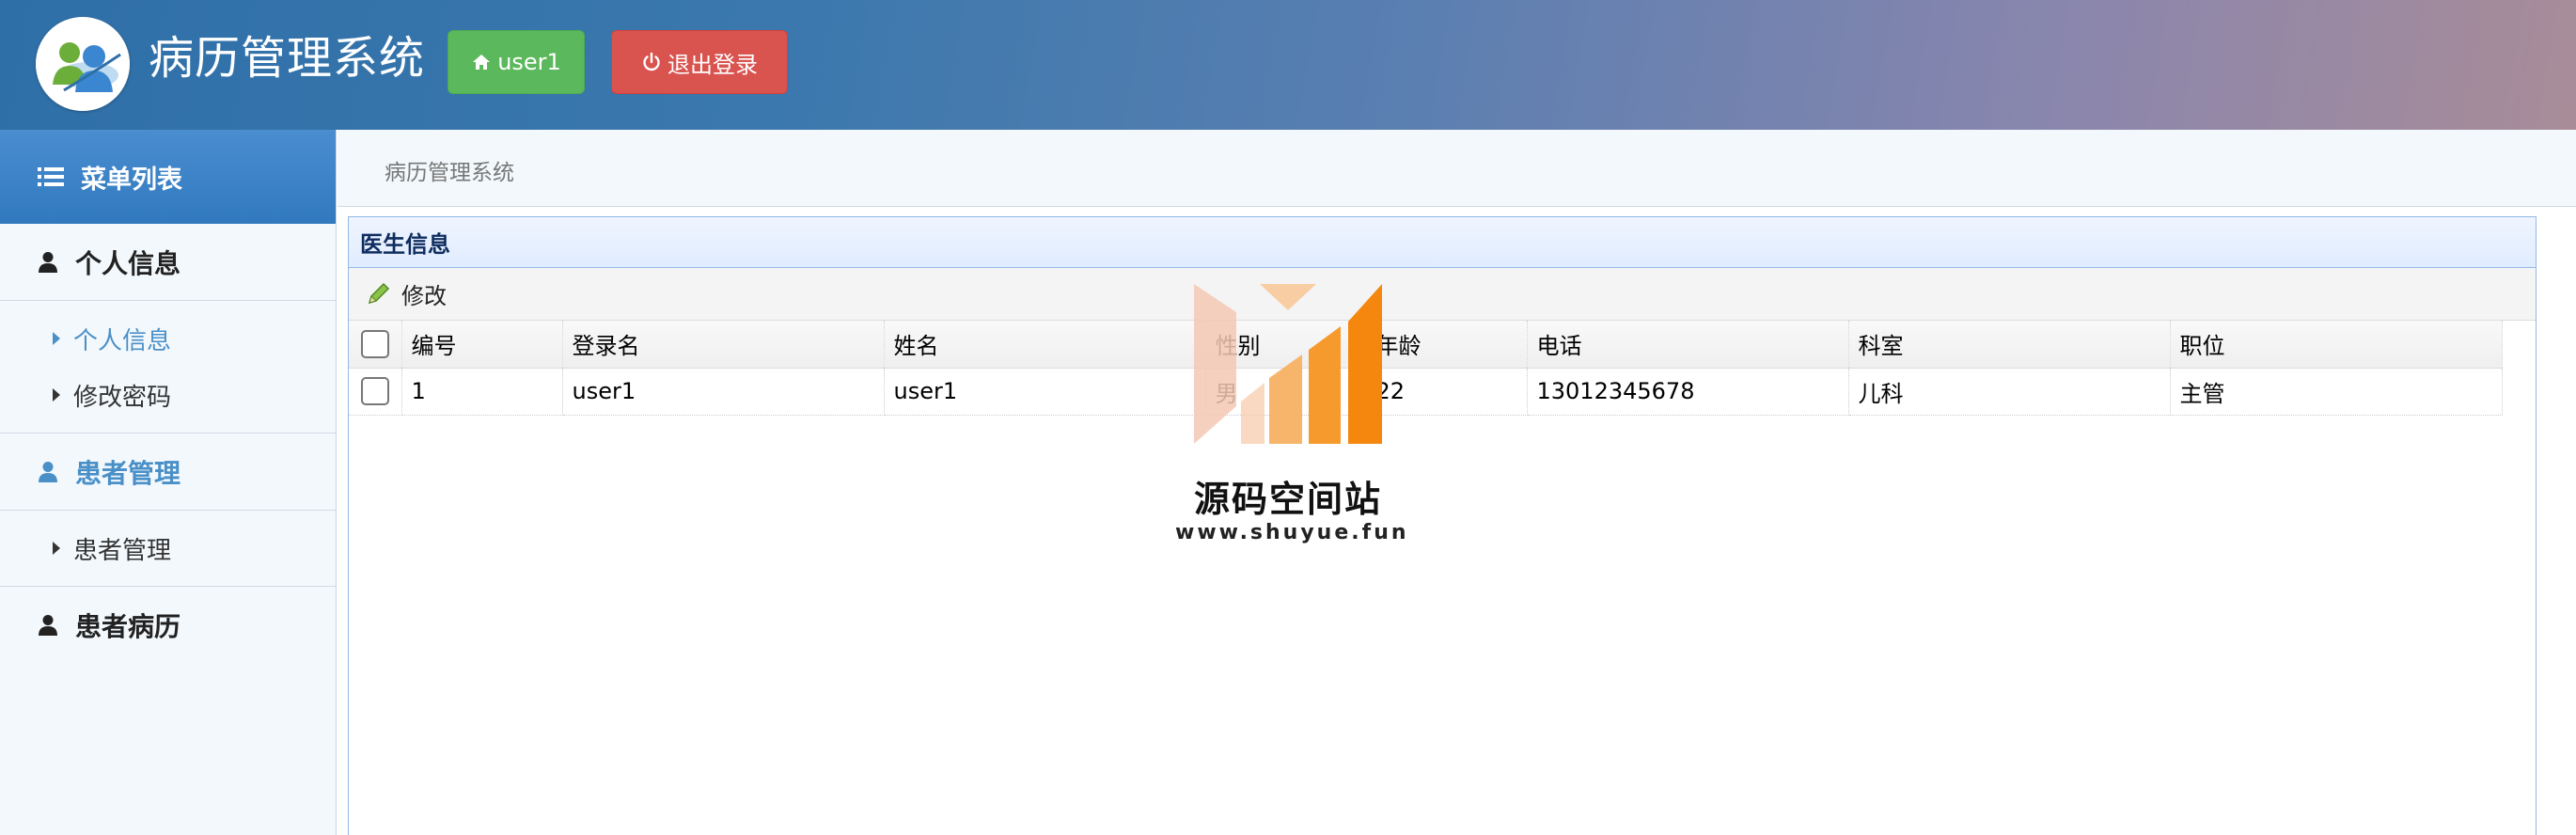 The height and width of the screenshot is (835, 2576). Describe the element at coordinates (424, 296) in the screenshot. I see `edit-button-label: 修改` at that location.